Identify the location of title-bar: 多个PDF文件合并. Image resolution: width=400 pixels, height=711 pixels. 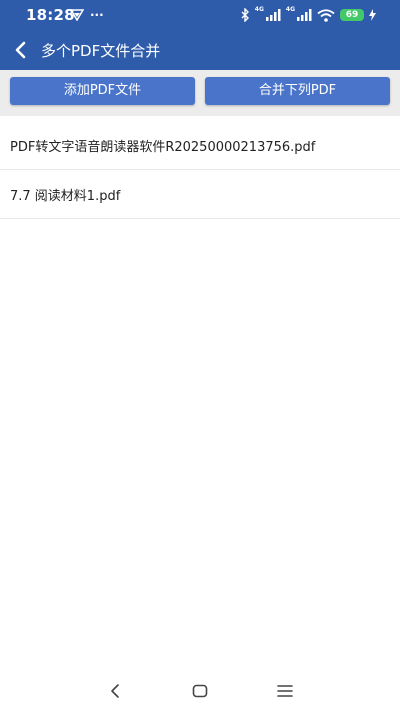
(200, 50).